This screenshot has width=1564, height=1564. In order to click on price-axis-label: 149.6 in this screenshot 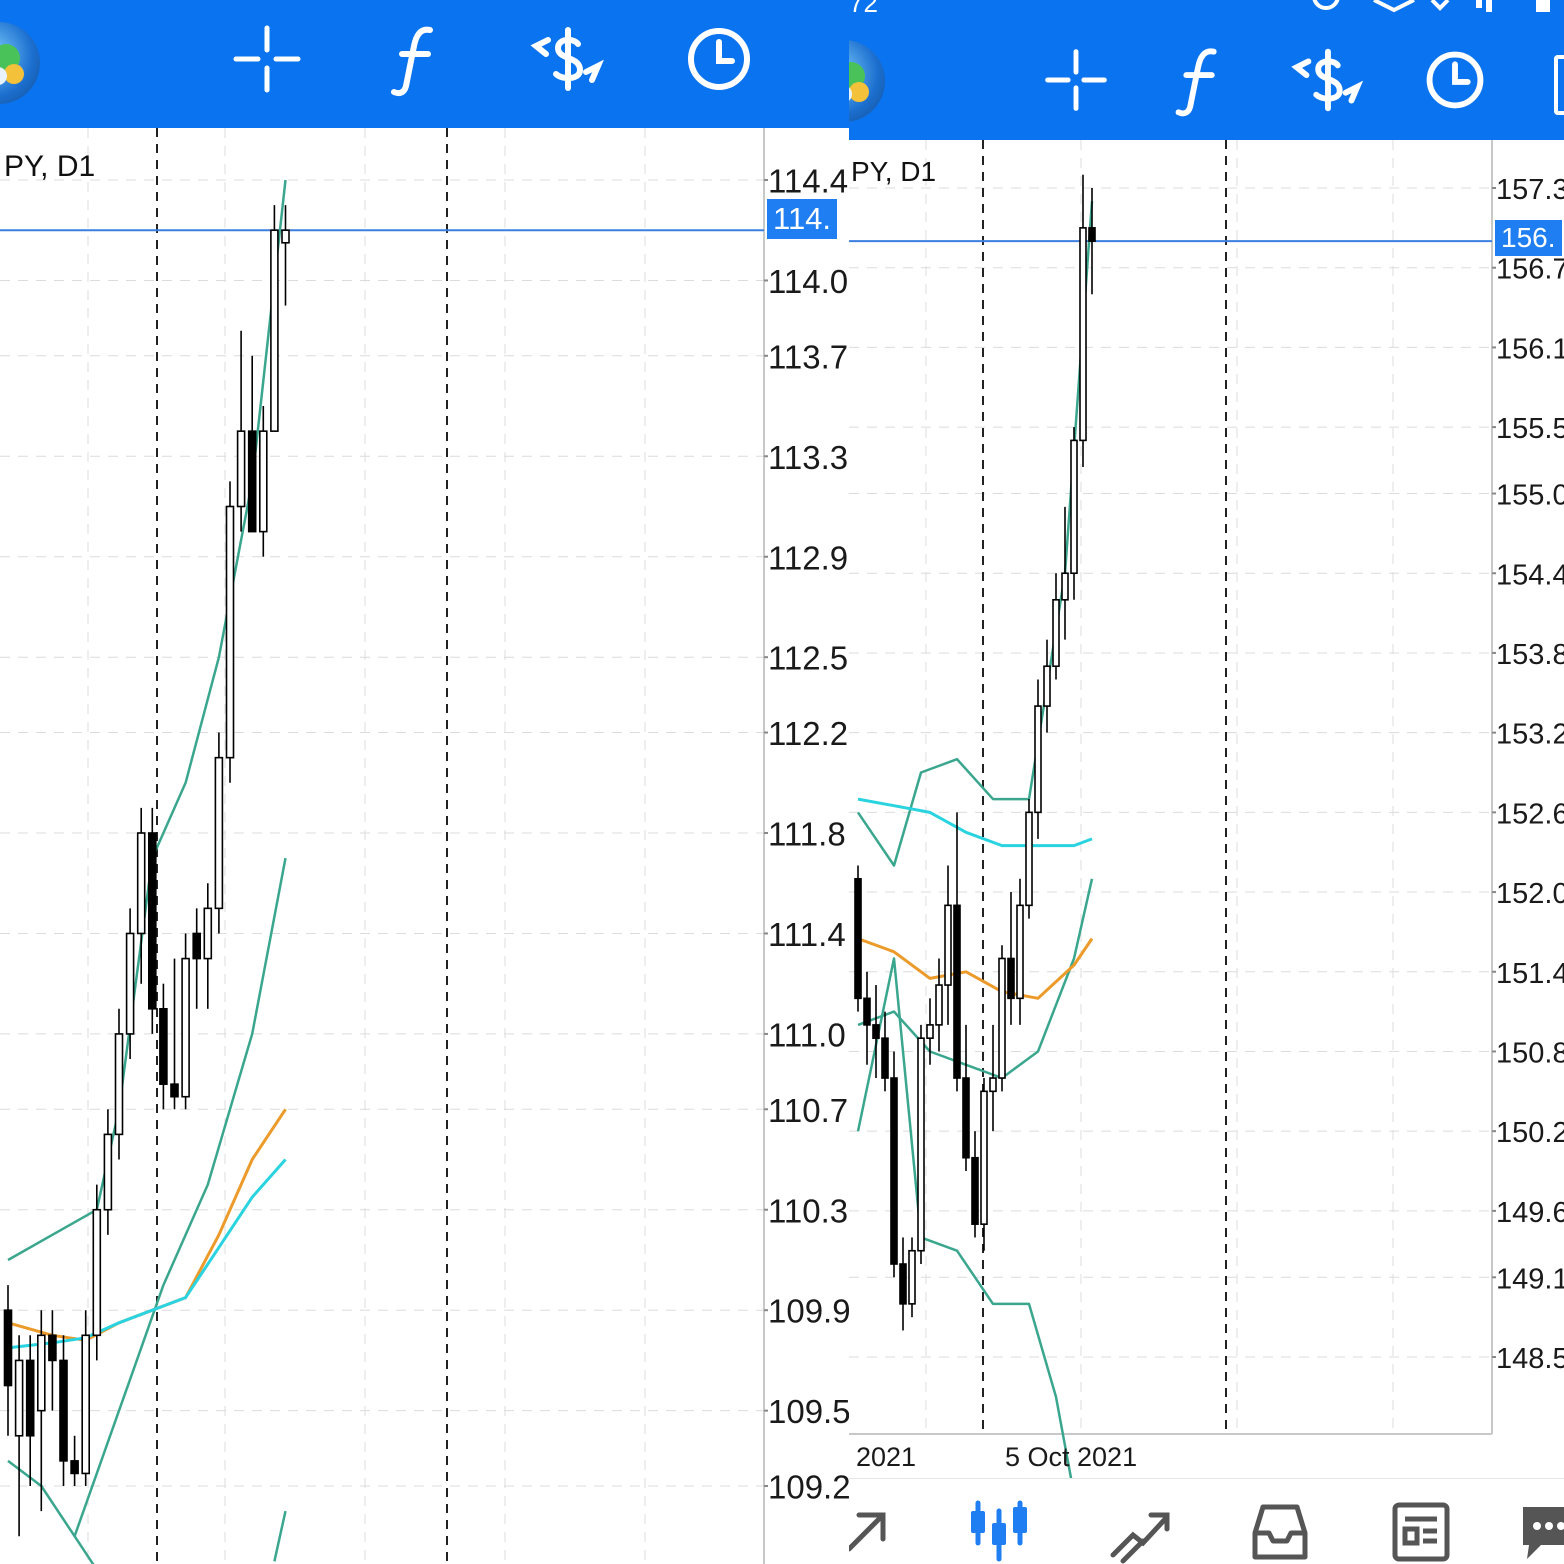, I will do `click(1530, 1213)`.